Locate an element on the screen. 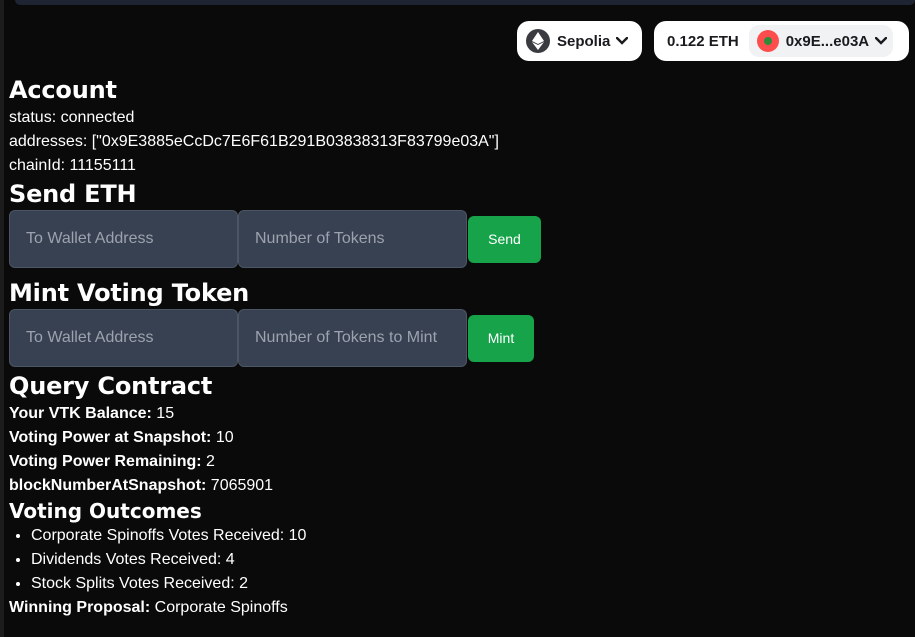  send-amount-input is located at coordinates (352, 239).